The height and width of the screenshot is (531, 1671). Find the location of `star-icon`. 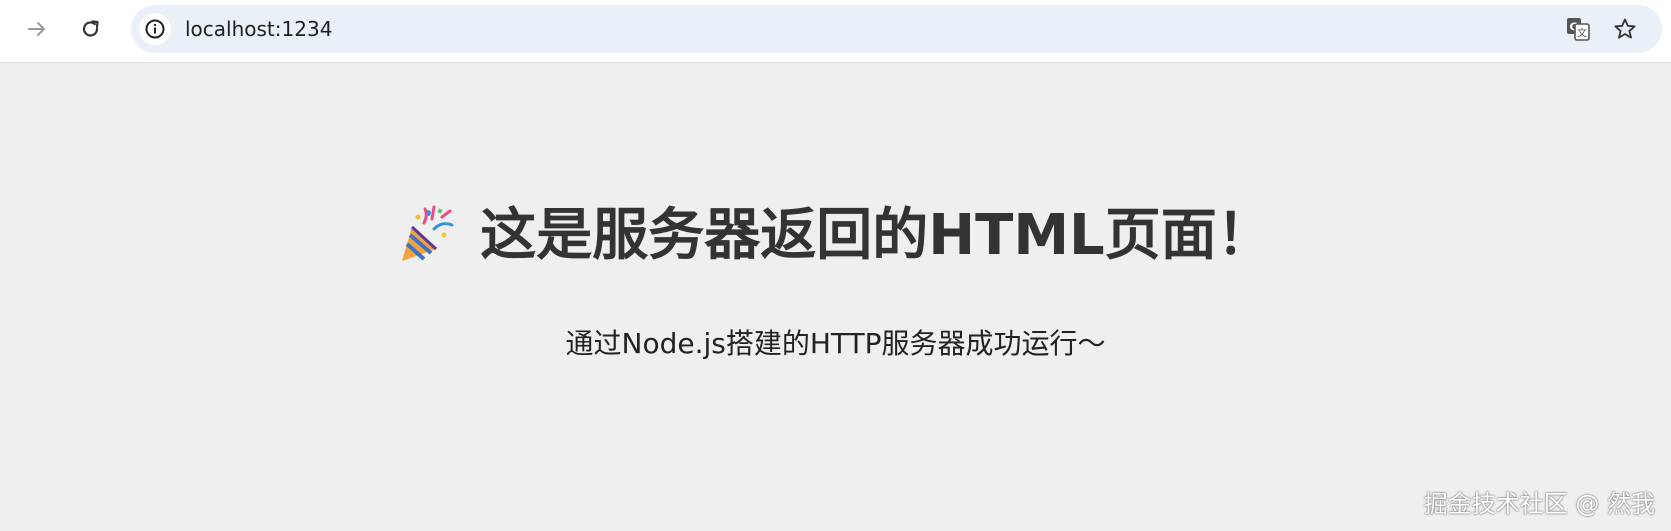

star-icon is located at coordinates (1625, 28).